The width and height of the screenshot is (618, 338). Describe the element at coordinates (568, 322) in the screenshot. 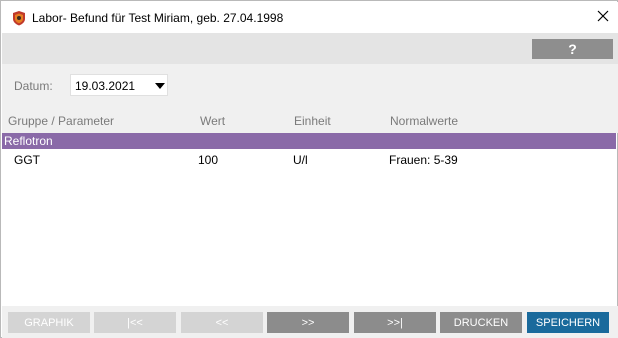

I see `speichern-button: SPEICHERN` at that location.